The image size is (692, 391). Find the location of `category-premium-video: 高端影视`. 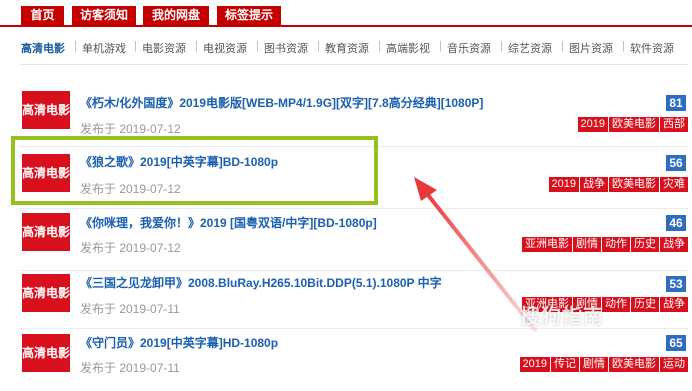

category-premium-video: 高端影视 is located at coordinates (408, 48).